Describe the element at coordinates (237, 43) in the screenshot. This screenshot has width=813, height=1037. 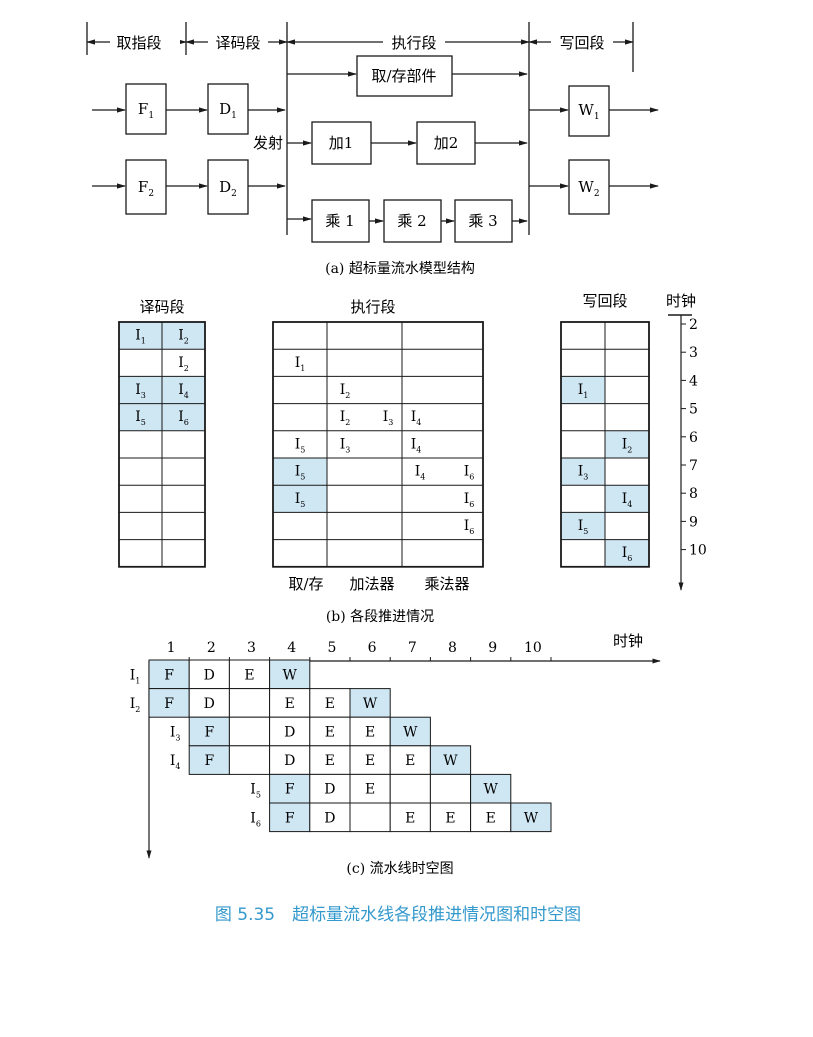
I see `stage-decode-label: 译码段` at that location.